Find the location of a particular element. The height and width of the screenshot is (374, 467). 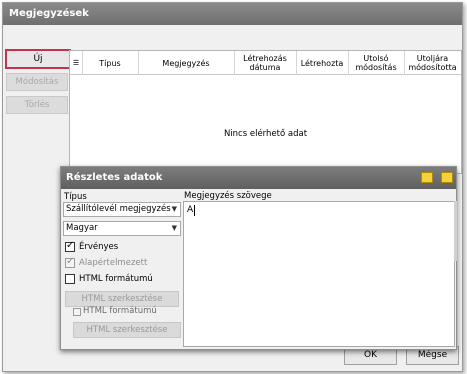

modify-button: Módosítás is located at coordinates (37, 82).